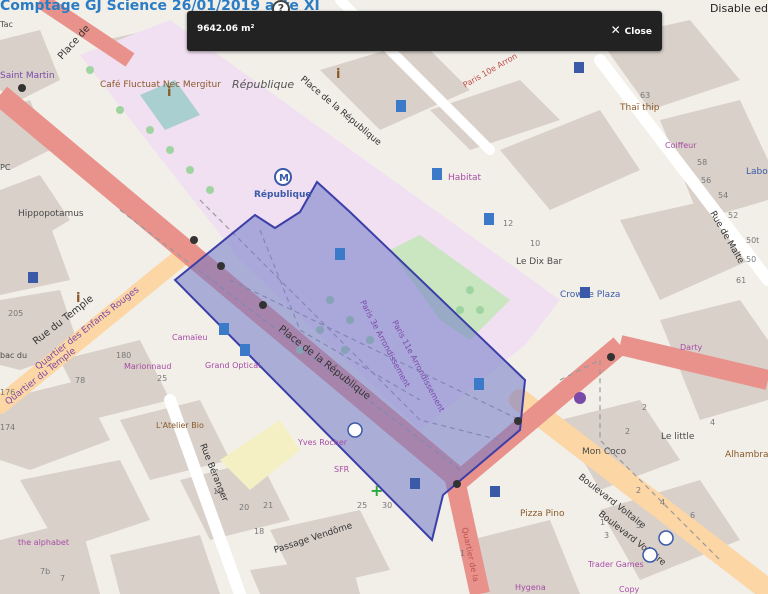 The width and height of the screenshot is (768, 594). Describe the element at coordinates (678, 437) in the screenshot. I see `label-le-little: Le little` at that location.